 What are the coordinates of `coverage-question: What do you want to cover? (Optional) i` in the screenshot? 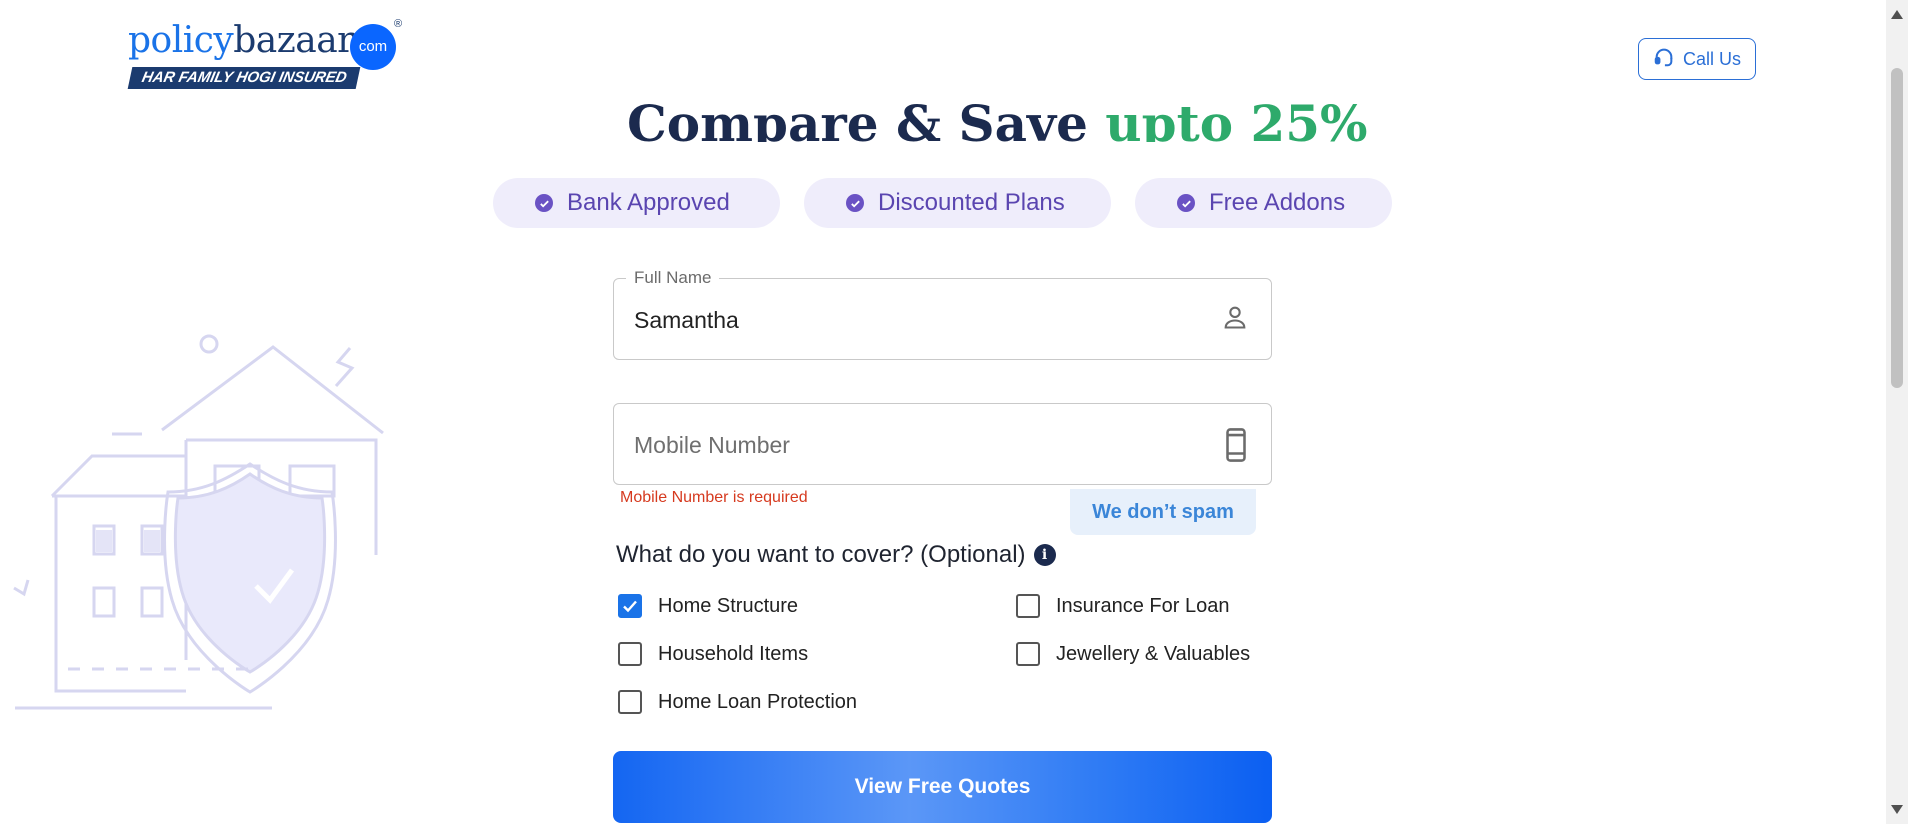 It's located at (836, 555).